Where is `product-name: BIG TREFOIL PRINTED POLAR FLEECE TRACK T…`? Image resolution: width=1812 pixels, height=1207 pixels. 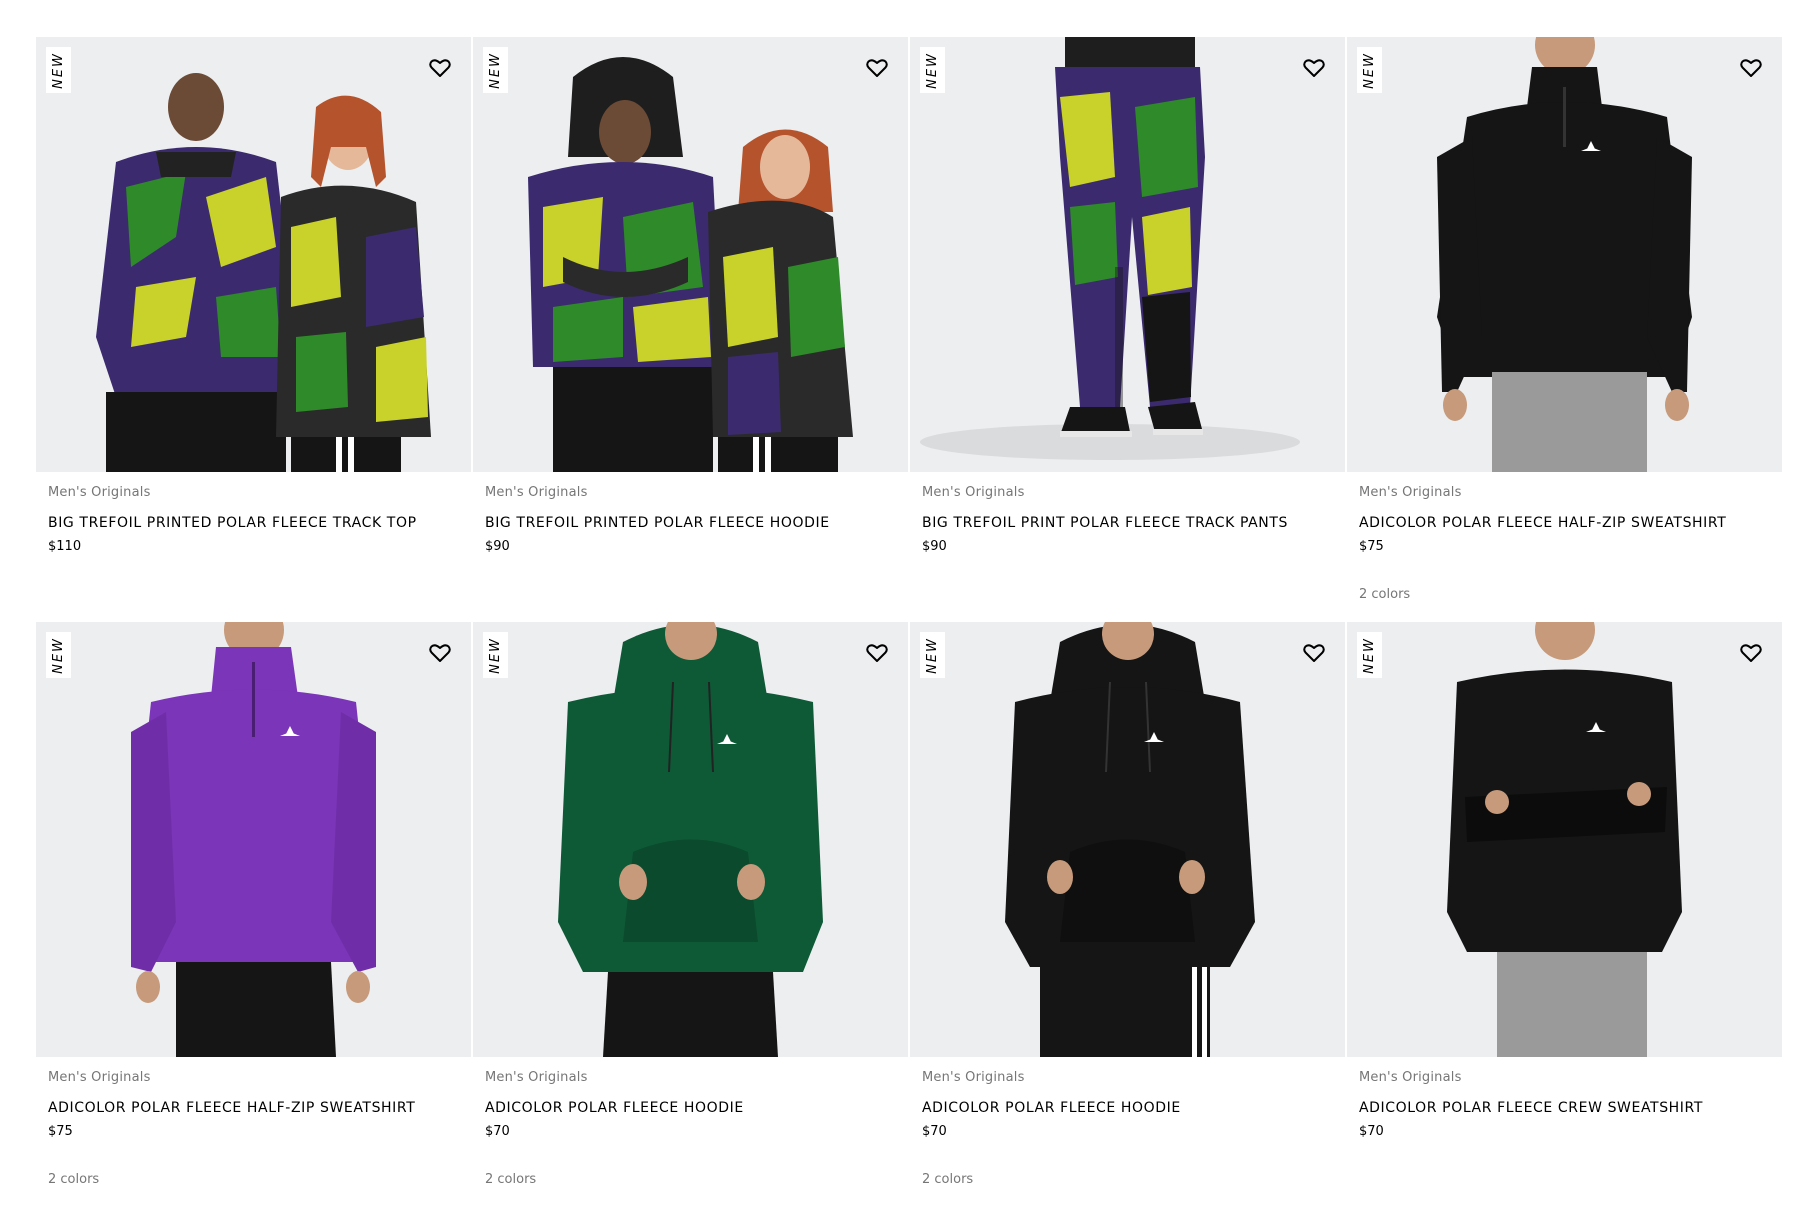 product-name: BIG TREFOIL PRINTED POLAR FLEECE TRACK T… is located at coordinates (253, 523).